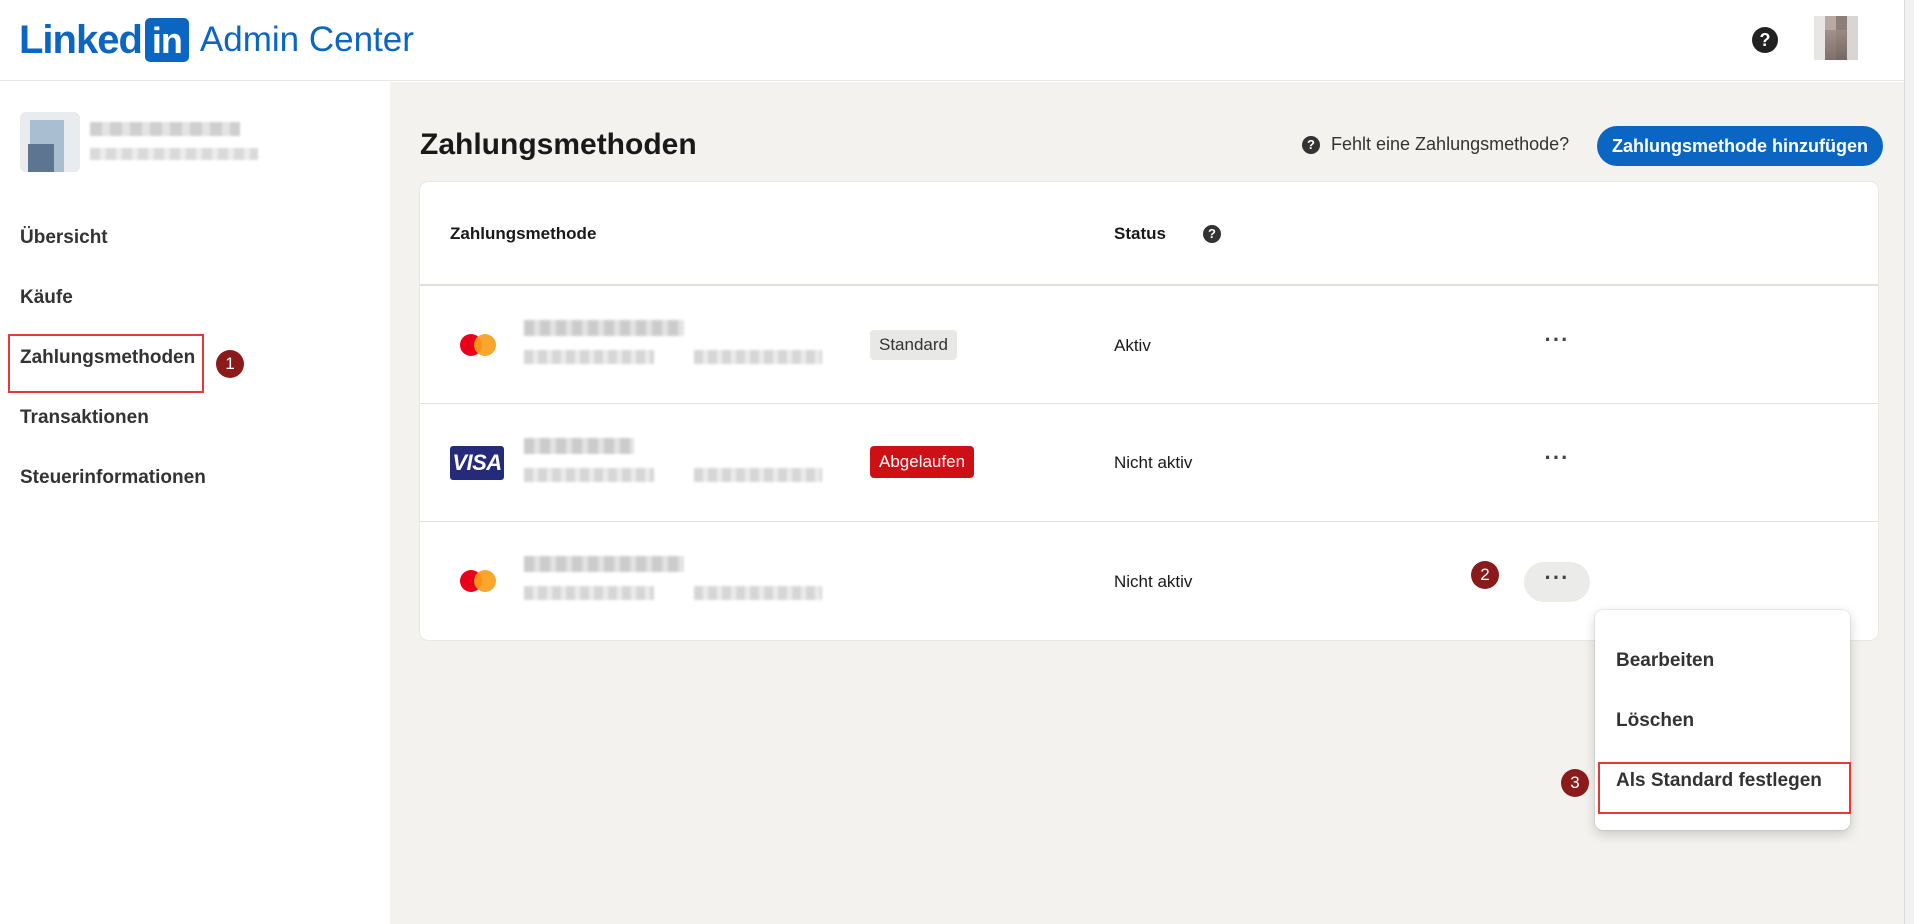  I want to click on scrollbar, so click(1909, 462).